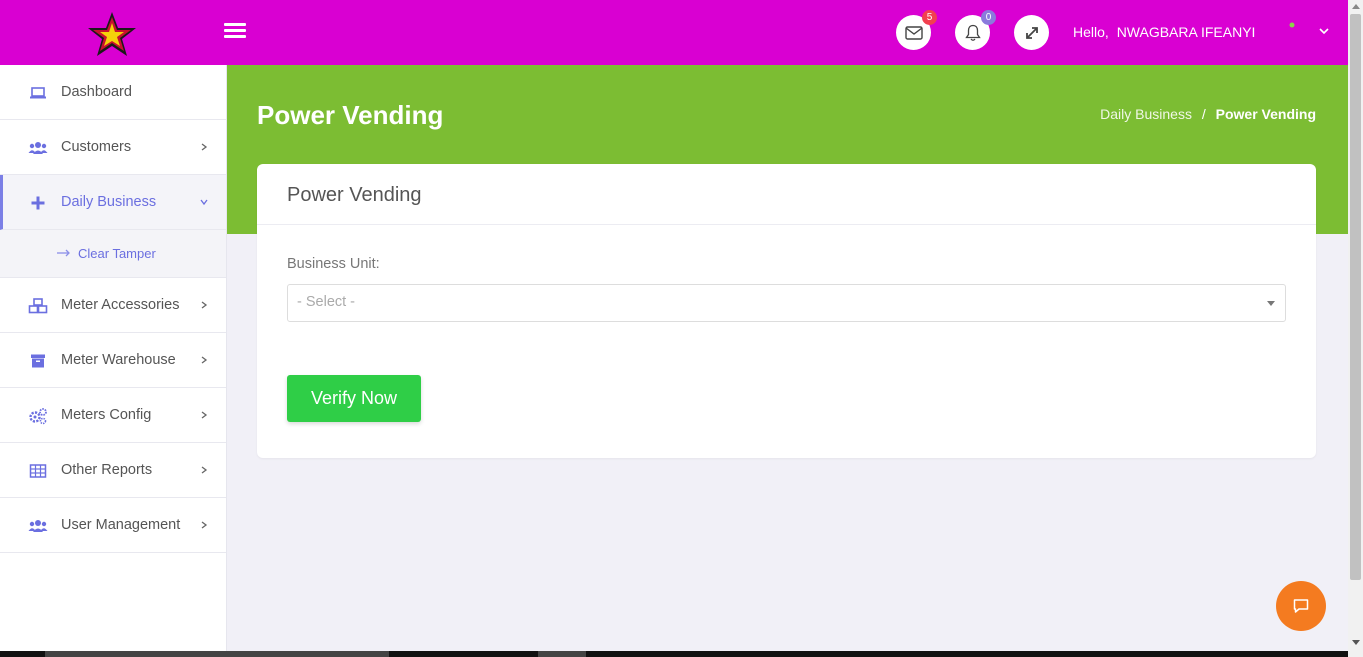 The image size is (1363, 657). I want to click on card-title: Power Vending, so click(786, 194).